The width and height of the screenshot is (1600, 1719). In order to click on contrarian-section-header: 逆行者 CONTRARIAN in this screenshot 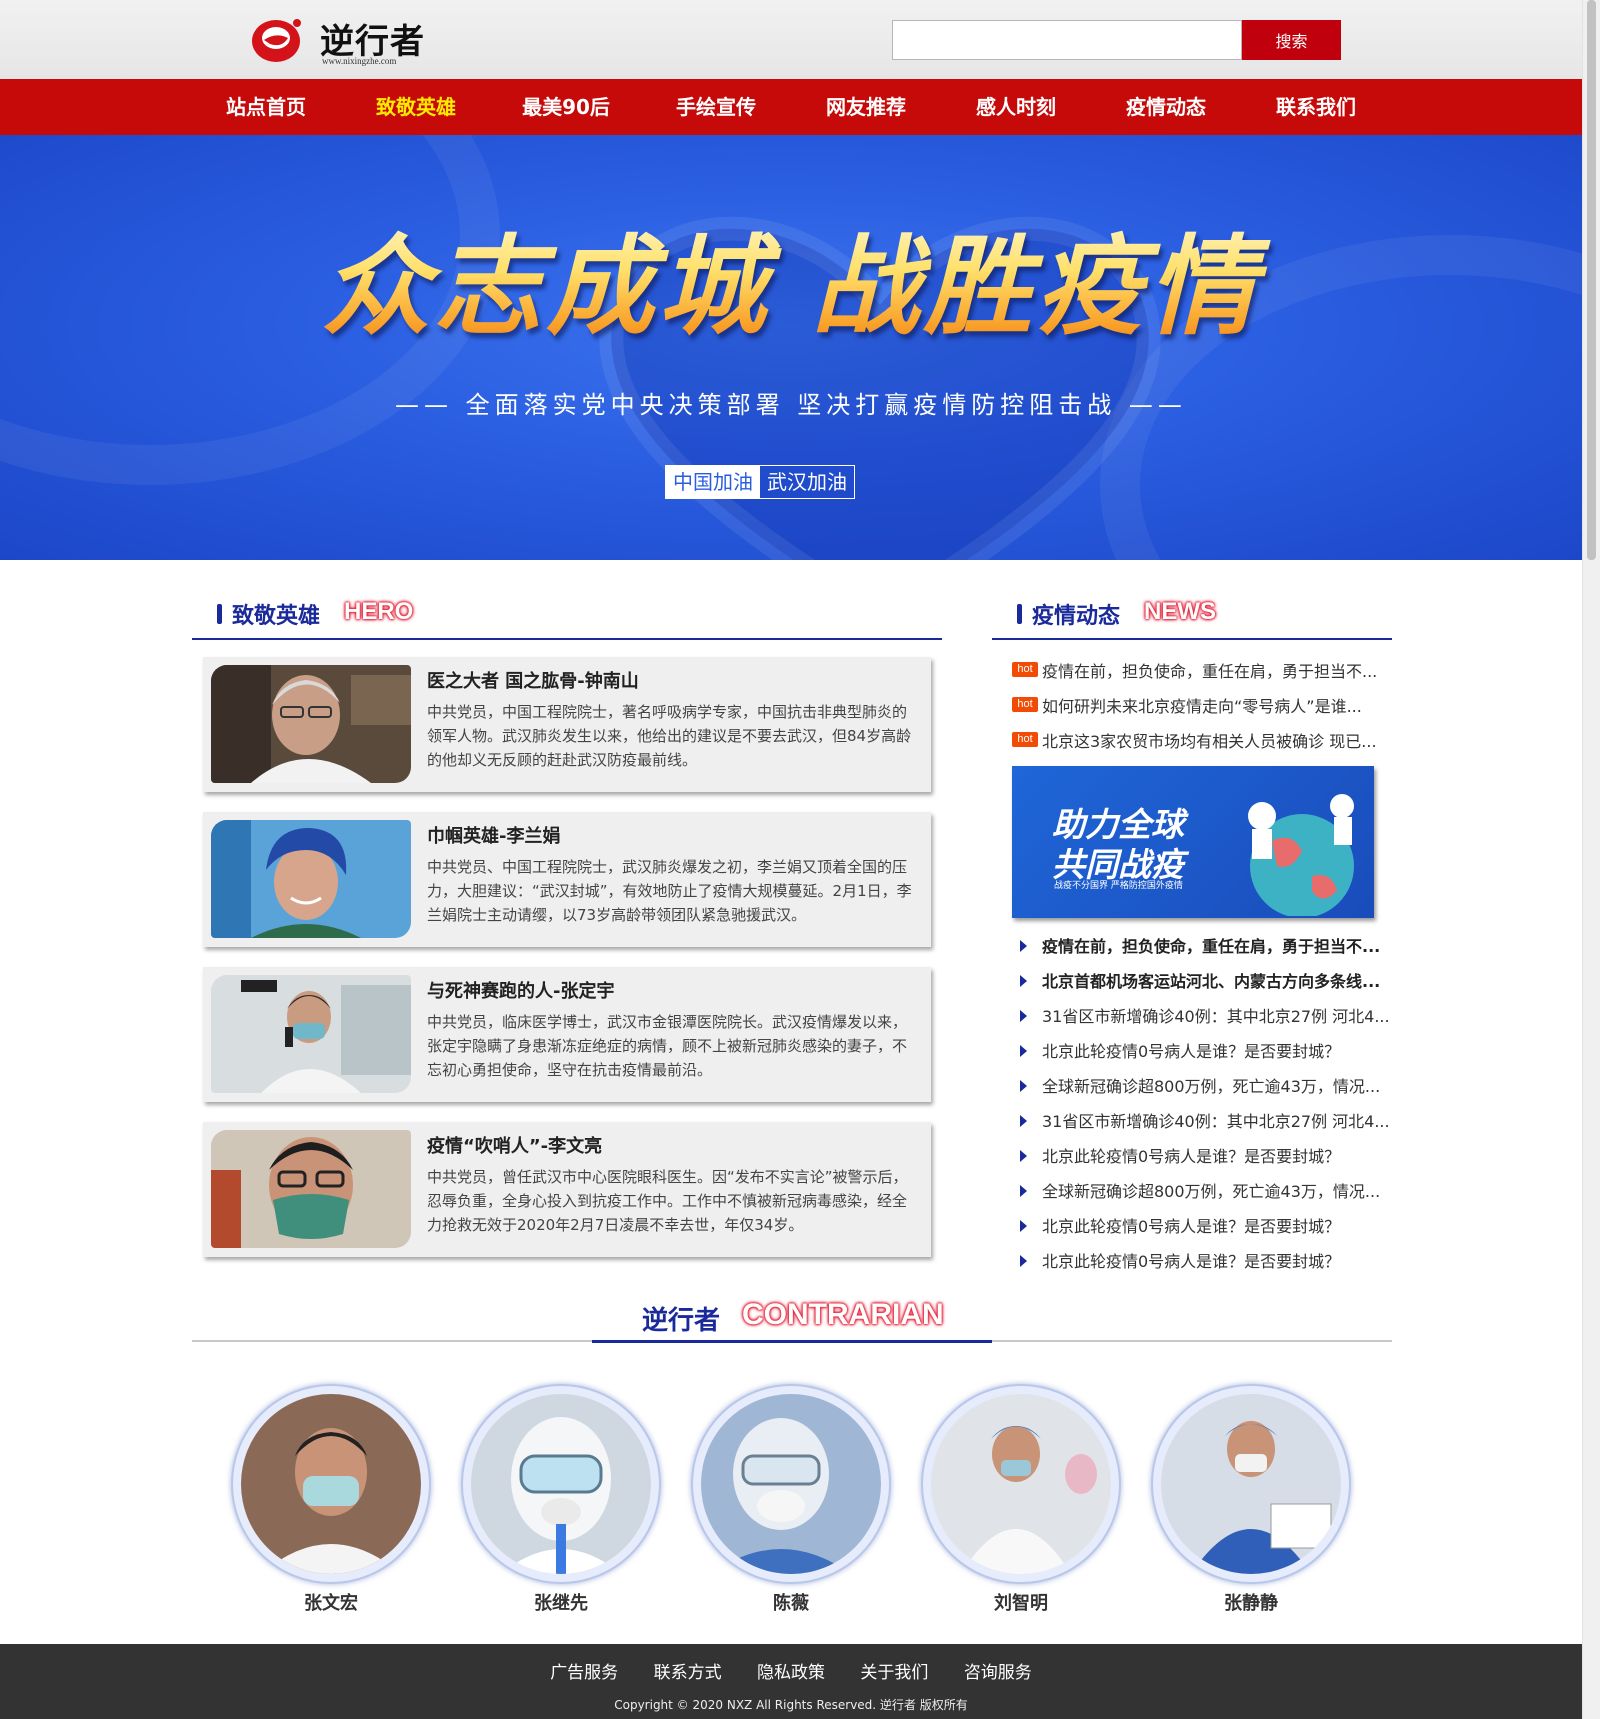, I will do `click(792, 1320)`.